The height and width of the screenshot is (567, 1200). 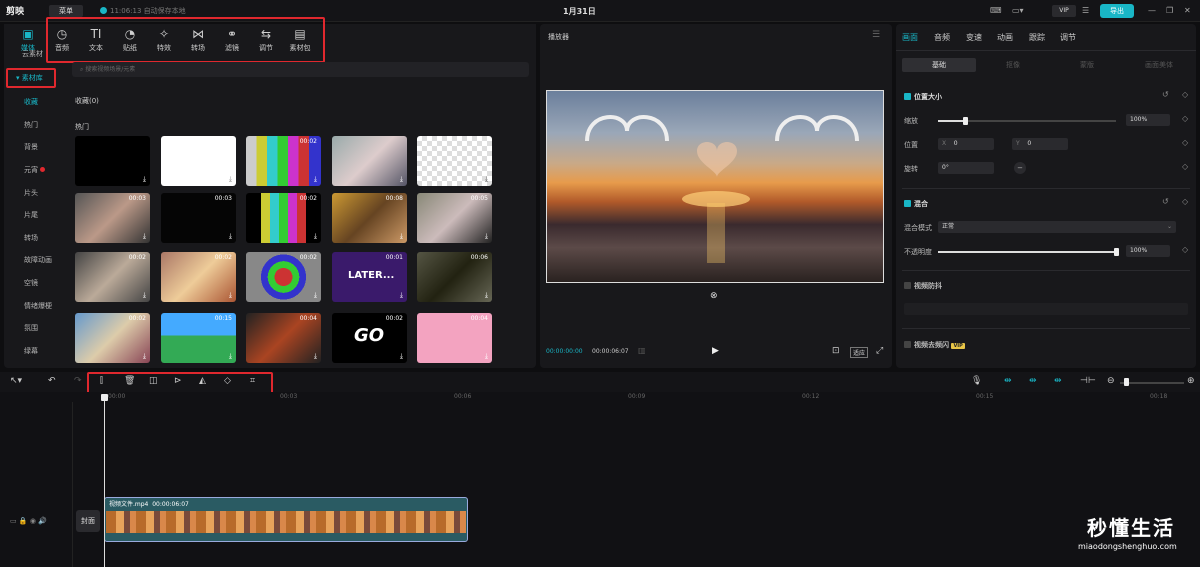 What do you see at coordinates (34, 102) in the screenshot?
I see `sidebar-item-favorites: 收藏` at bounding box center [34, 102].